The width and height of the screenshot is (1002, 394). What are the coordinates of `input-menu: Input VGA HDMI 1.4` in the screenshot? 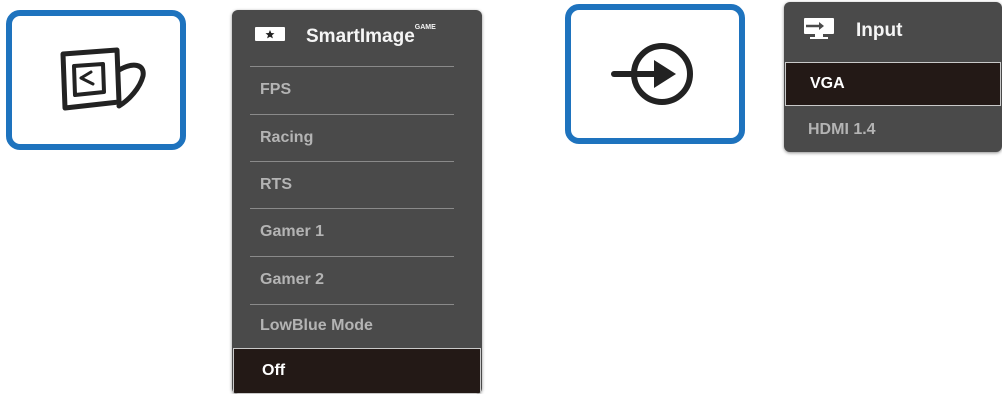 It's located at (893, 77).